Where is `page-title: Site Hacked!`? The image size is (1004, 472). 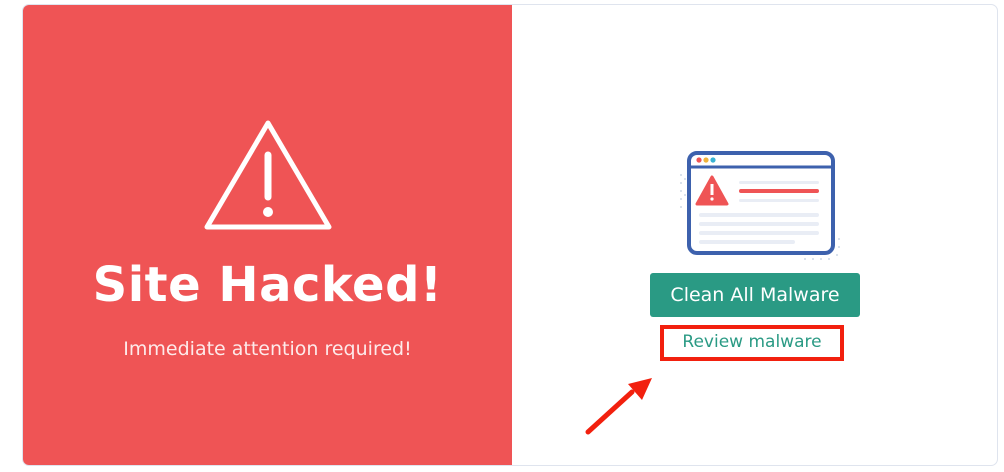 page-title: Site Hacked! is located at coordinates (267, 285).